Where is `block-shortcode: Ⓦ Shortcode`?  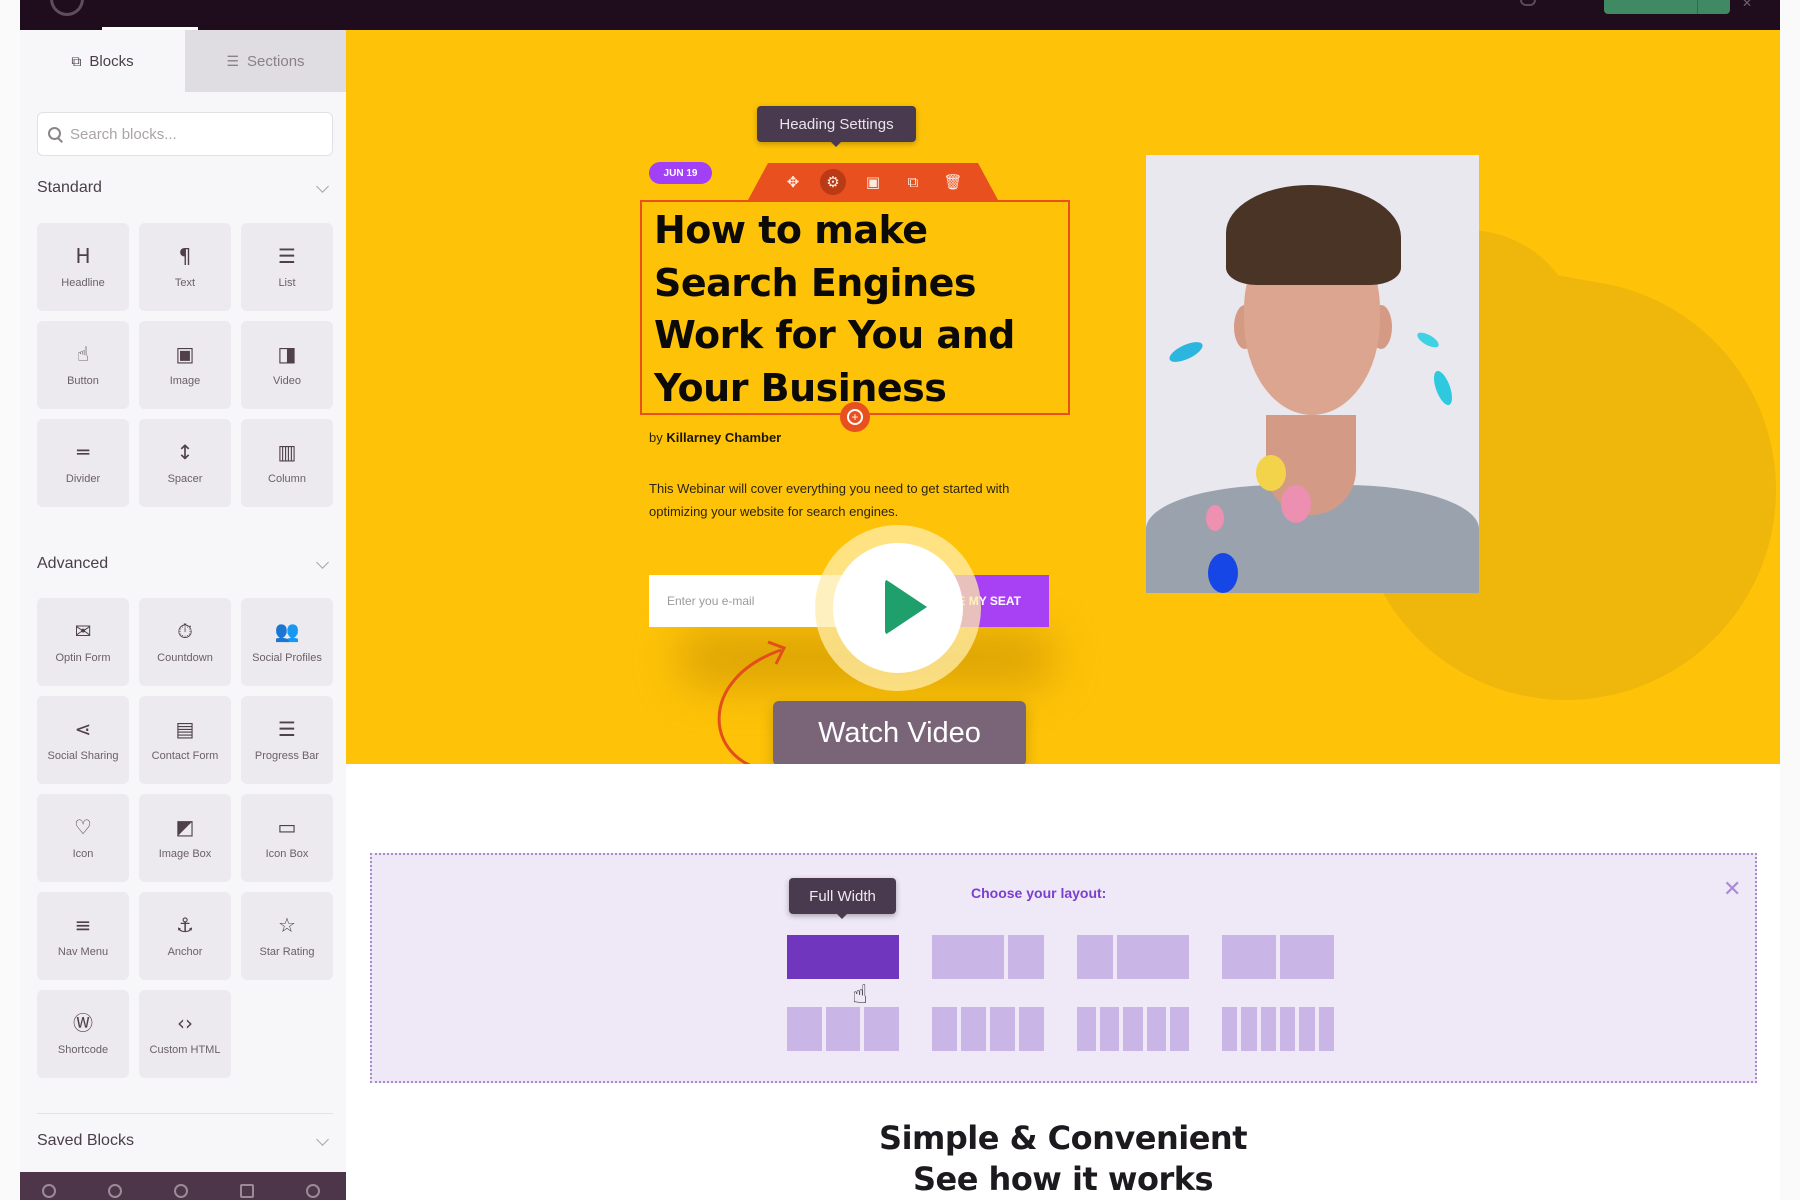 block-shortcode: Ⓦ Shortcode is located at coordinates (83, 1034).